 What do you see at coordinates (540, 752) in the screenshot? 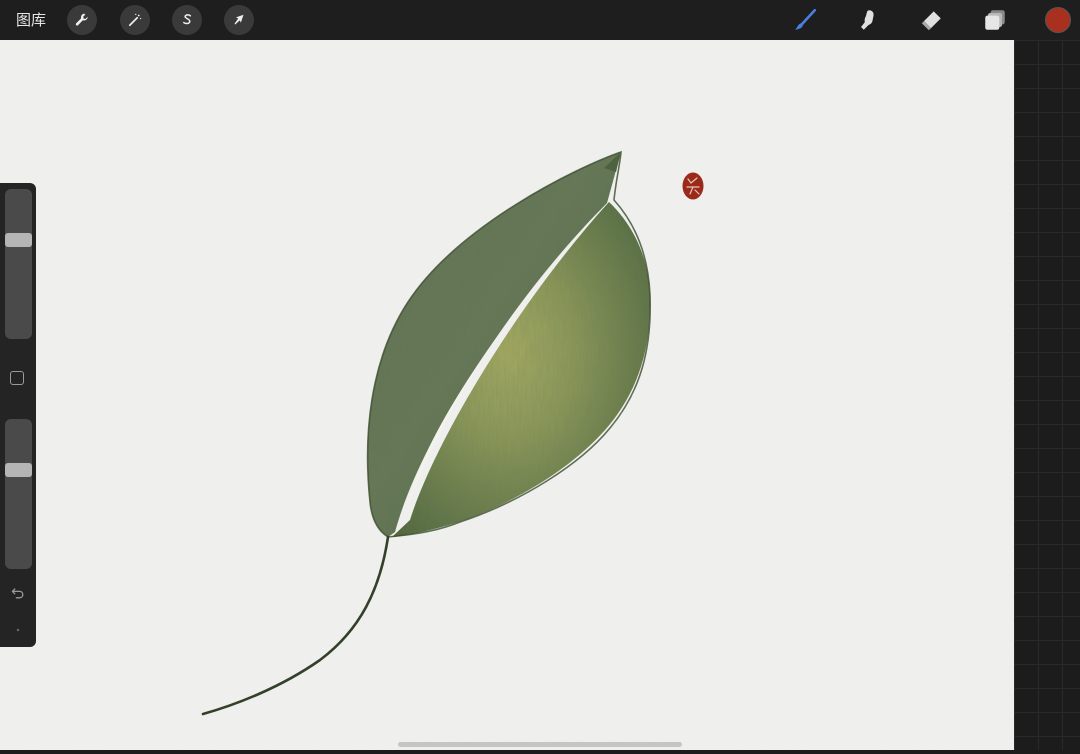
I see `bottom-edge` at bounding box center [540, 752].